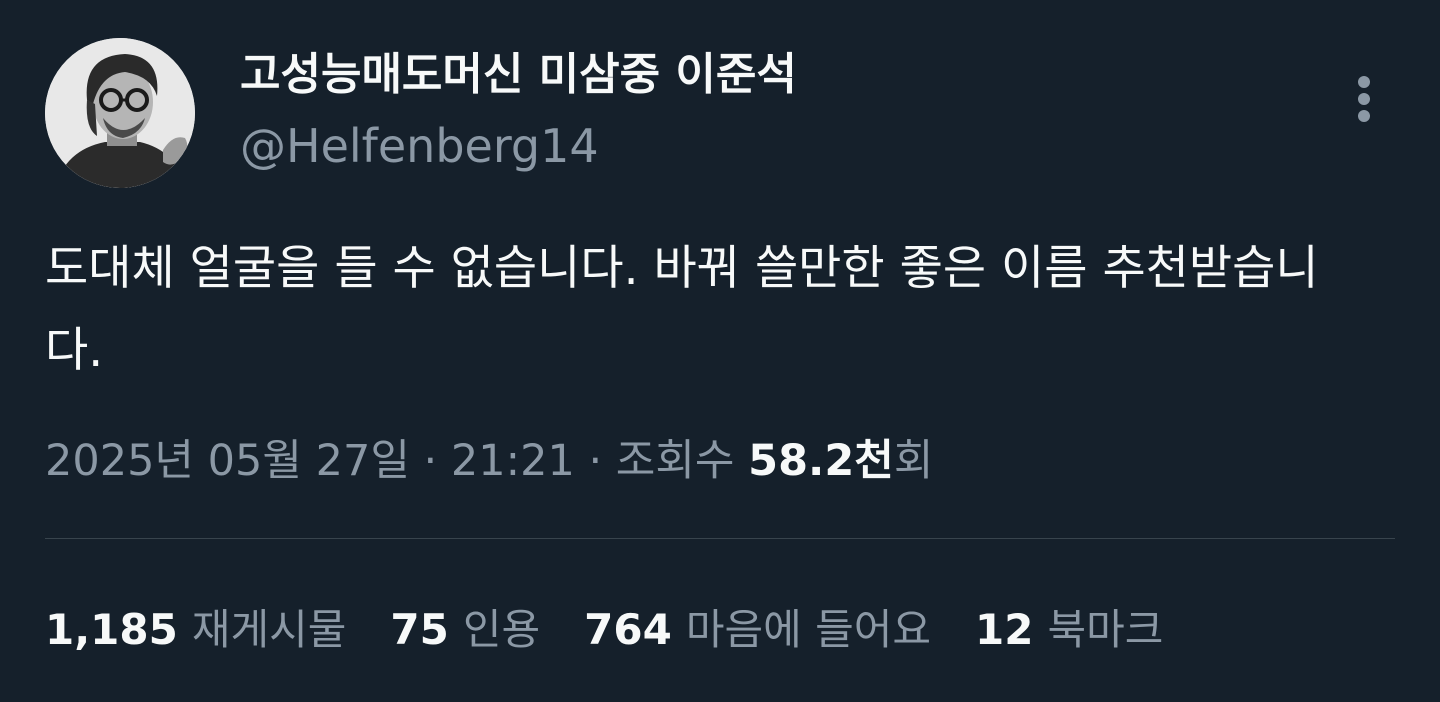 The image size is (1440, 702). Describe the element at coordinates (501, 629) in the screenshot. I see `stat-label: 인용` at that location.